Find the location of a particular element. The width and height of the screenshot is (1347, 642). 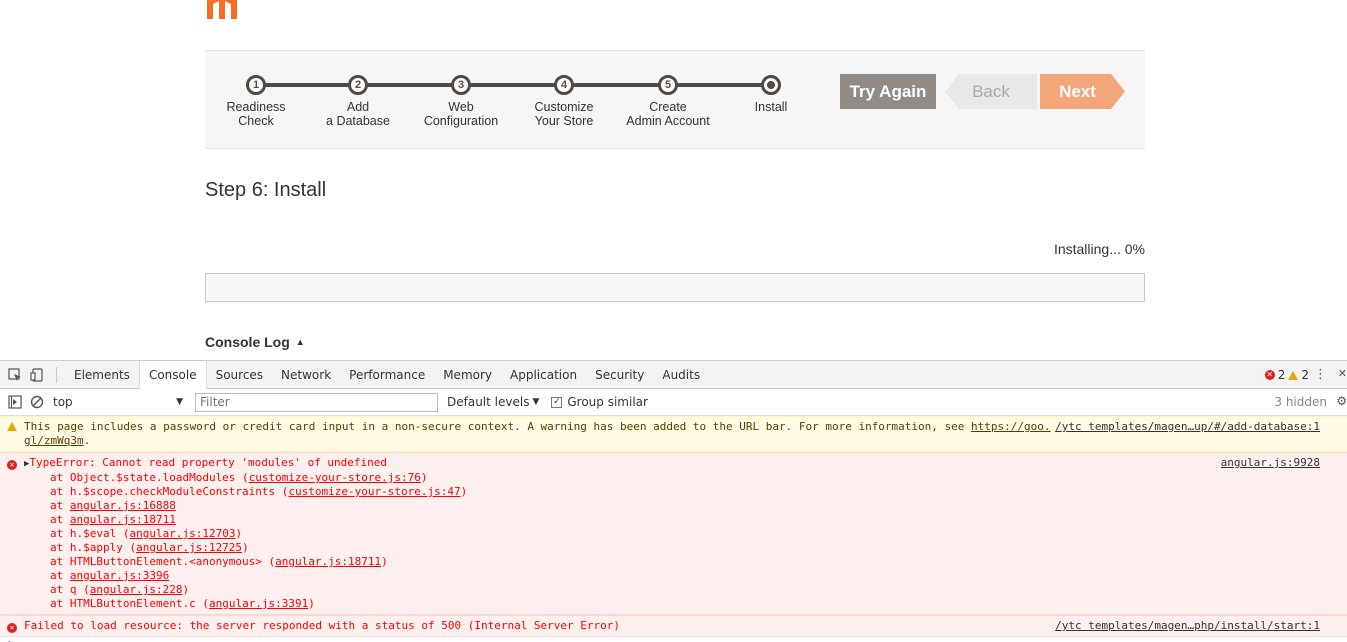

log-levels-dropdown: Default levels ▼ is located at coordinates (493, 402).